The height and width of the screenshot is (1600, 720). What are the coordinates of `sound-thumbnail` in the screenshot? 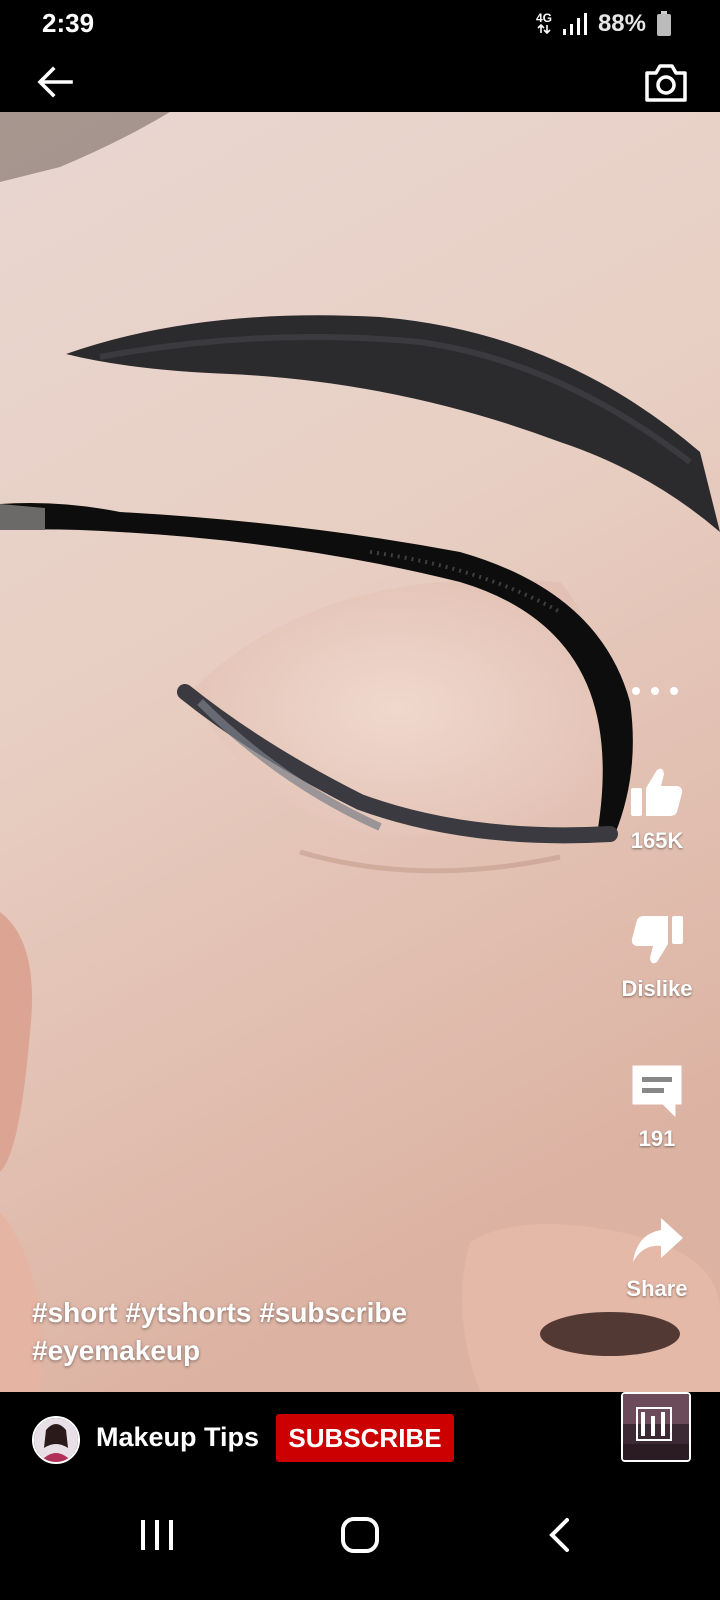 It's located at (656, 1427).